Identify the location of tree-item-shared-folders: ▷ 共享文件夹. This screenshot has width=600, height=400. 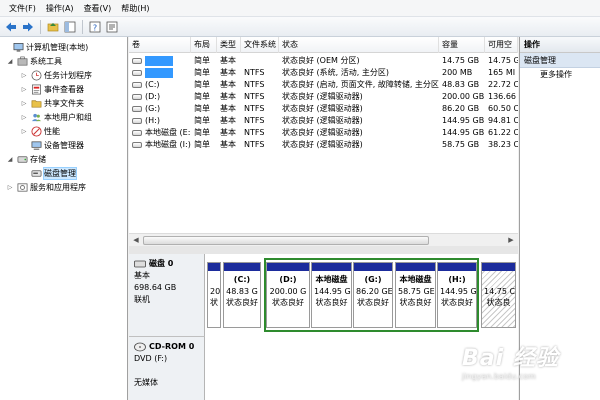
(52, 103).